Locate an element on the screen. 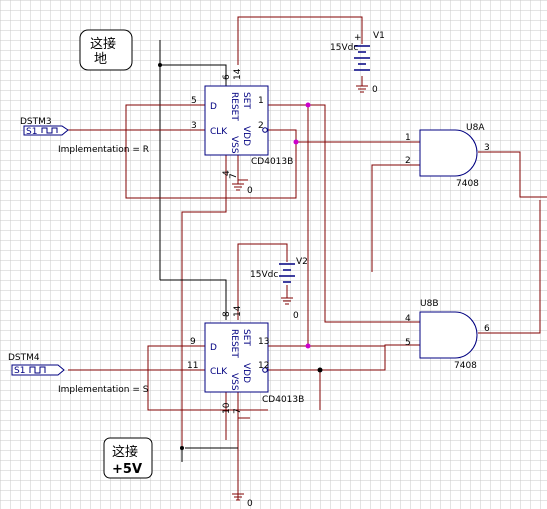  ff2-d-label: D is located at coordinates (213, 348).